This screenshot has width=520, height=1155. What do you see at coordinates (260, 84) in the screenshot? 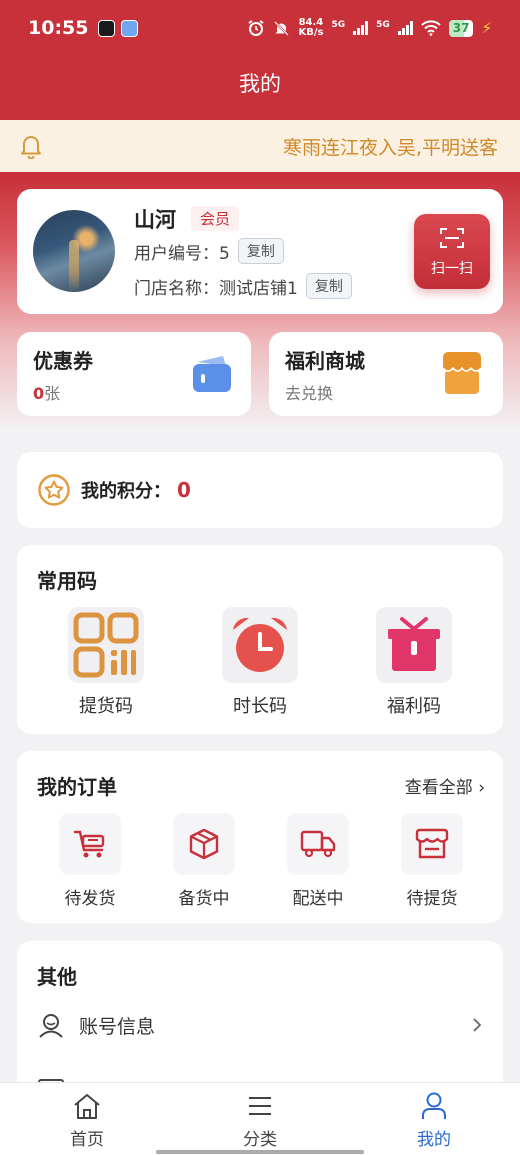
I see `page-title: 我的` at bounding box center [260, 84].